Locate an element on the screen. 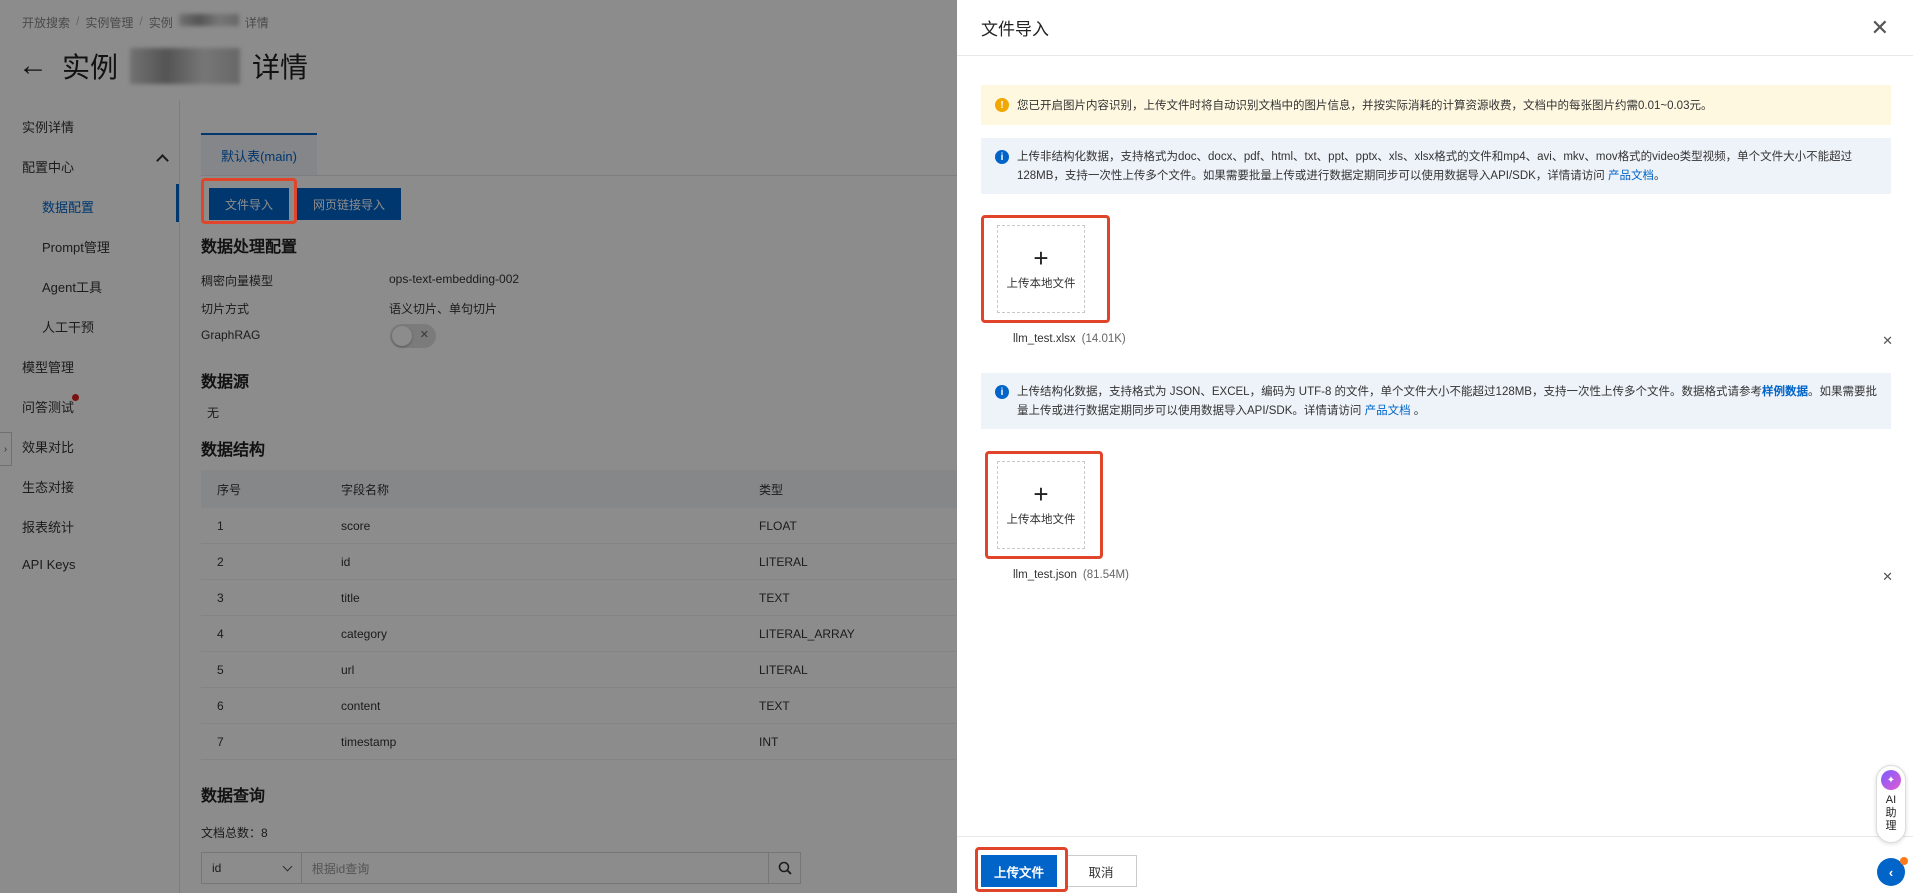 The image size is (1913, 893). sample-data-link: 样例数据 is located at coordinates (1785, 392).